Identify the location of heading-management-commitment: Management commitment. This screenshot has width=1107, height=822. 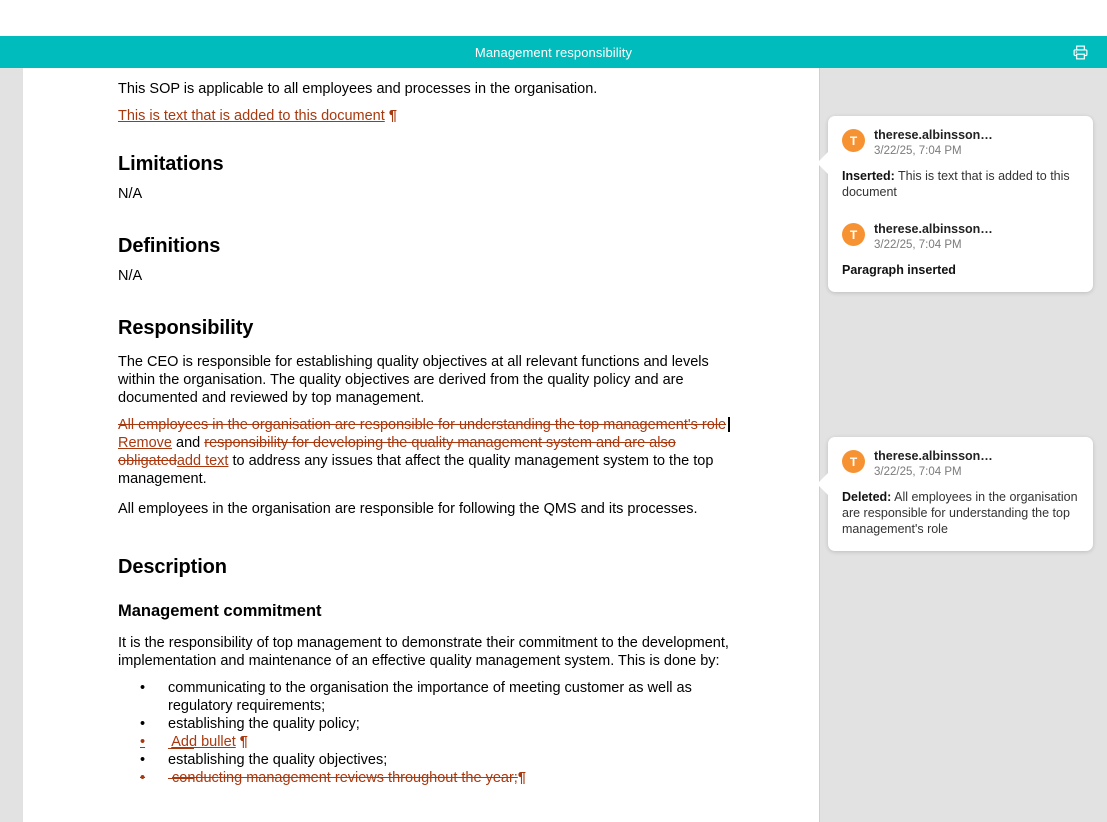
(220, 611).